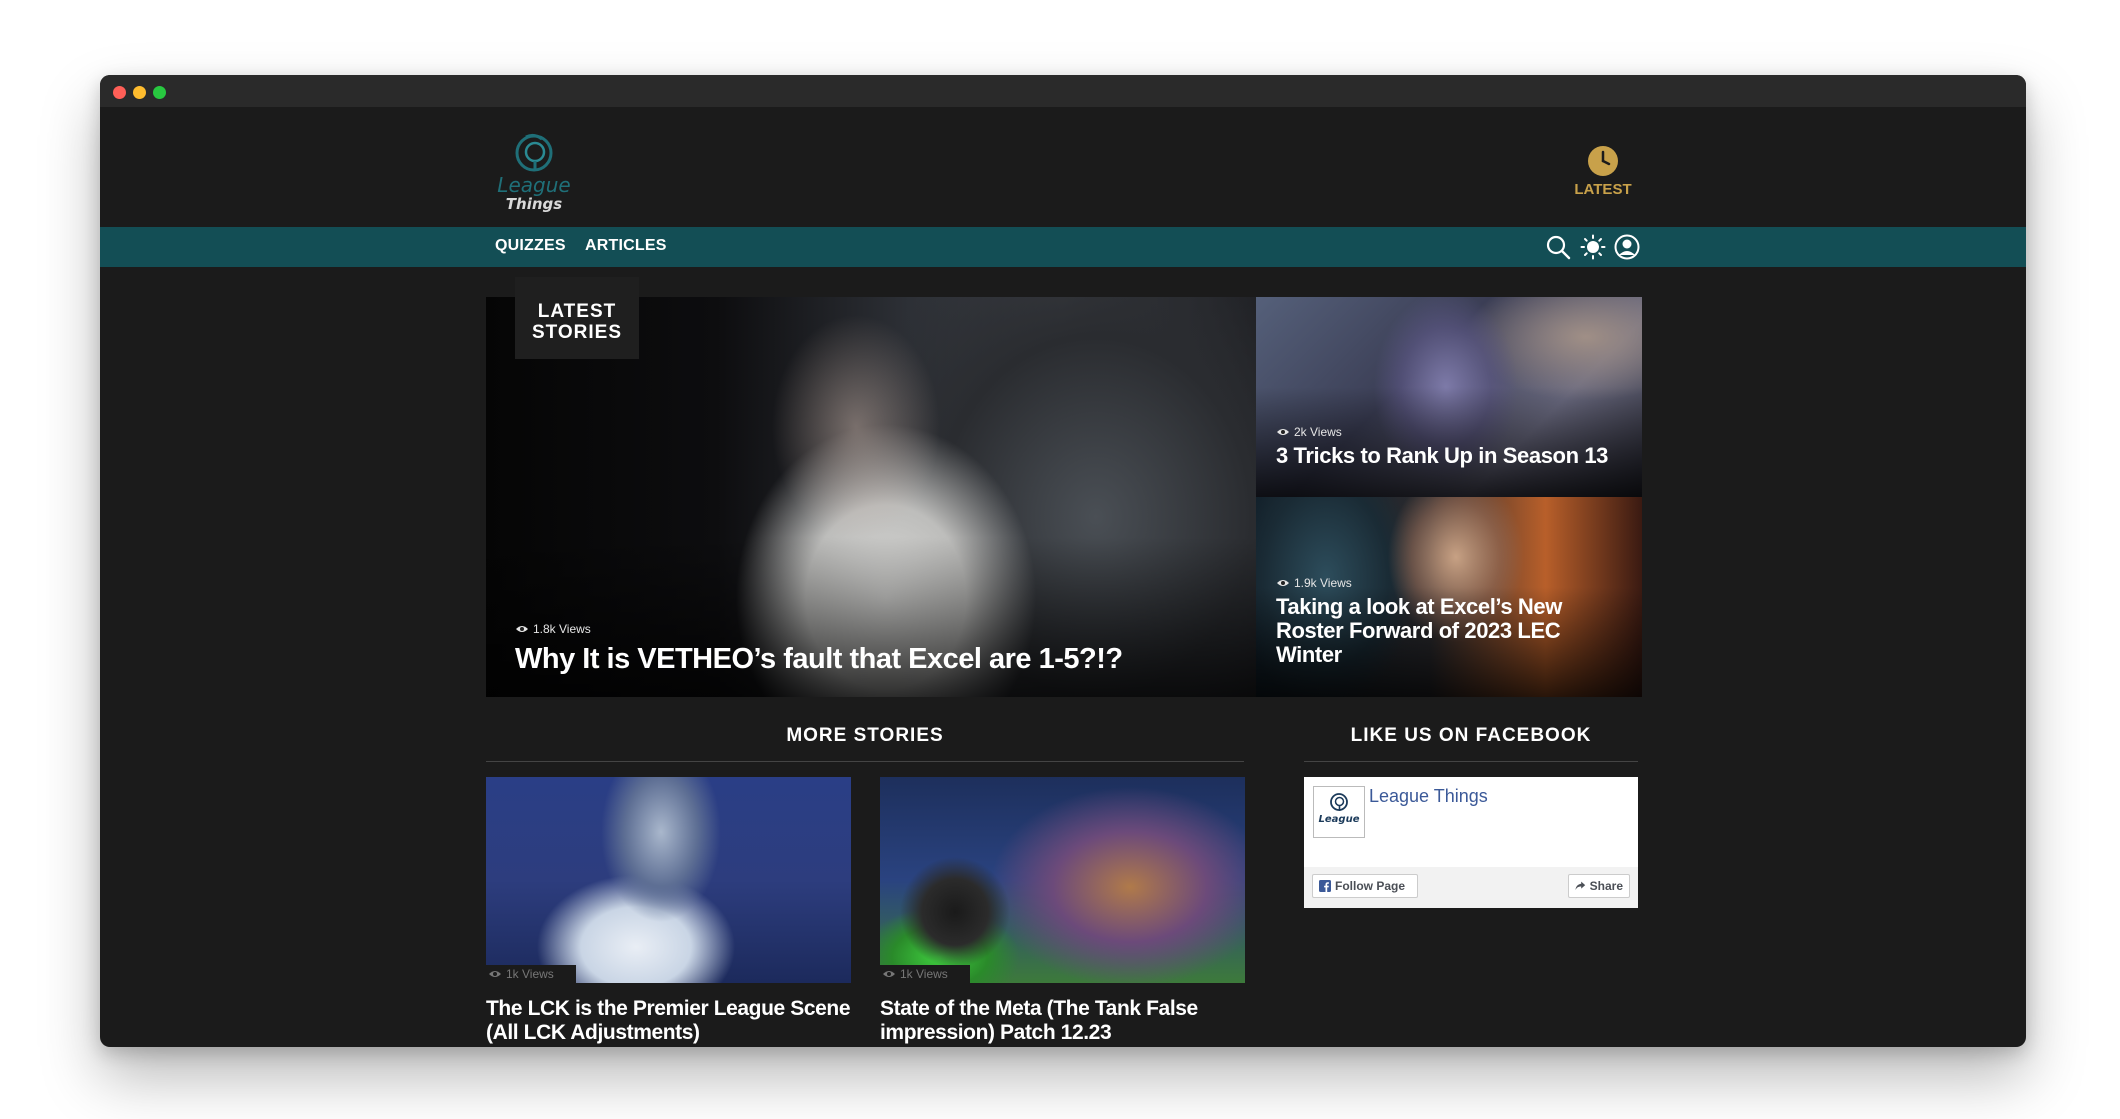 Image resolution: width=2120 pixels, height=1119 pixels. I want to click on facebook-page-avatar: League, so click(1339, 812).